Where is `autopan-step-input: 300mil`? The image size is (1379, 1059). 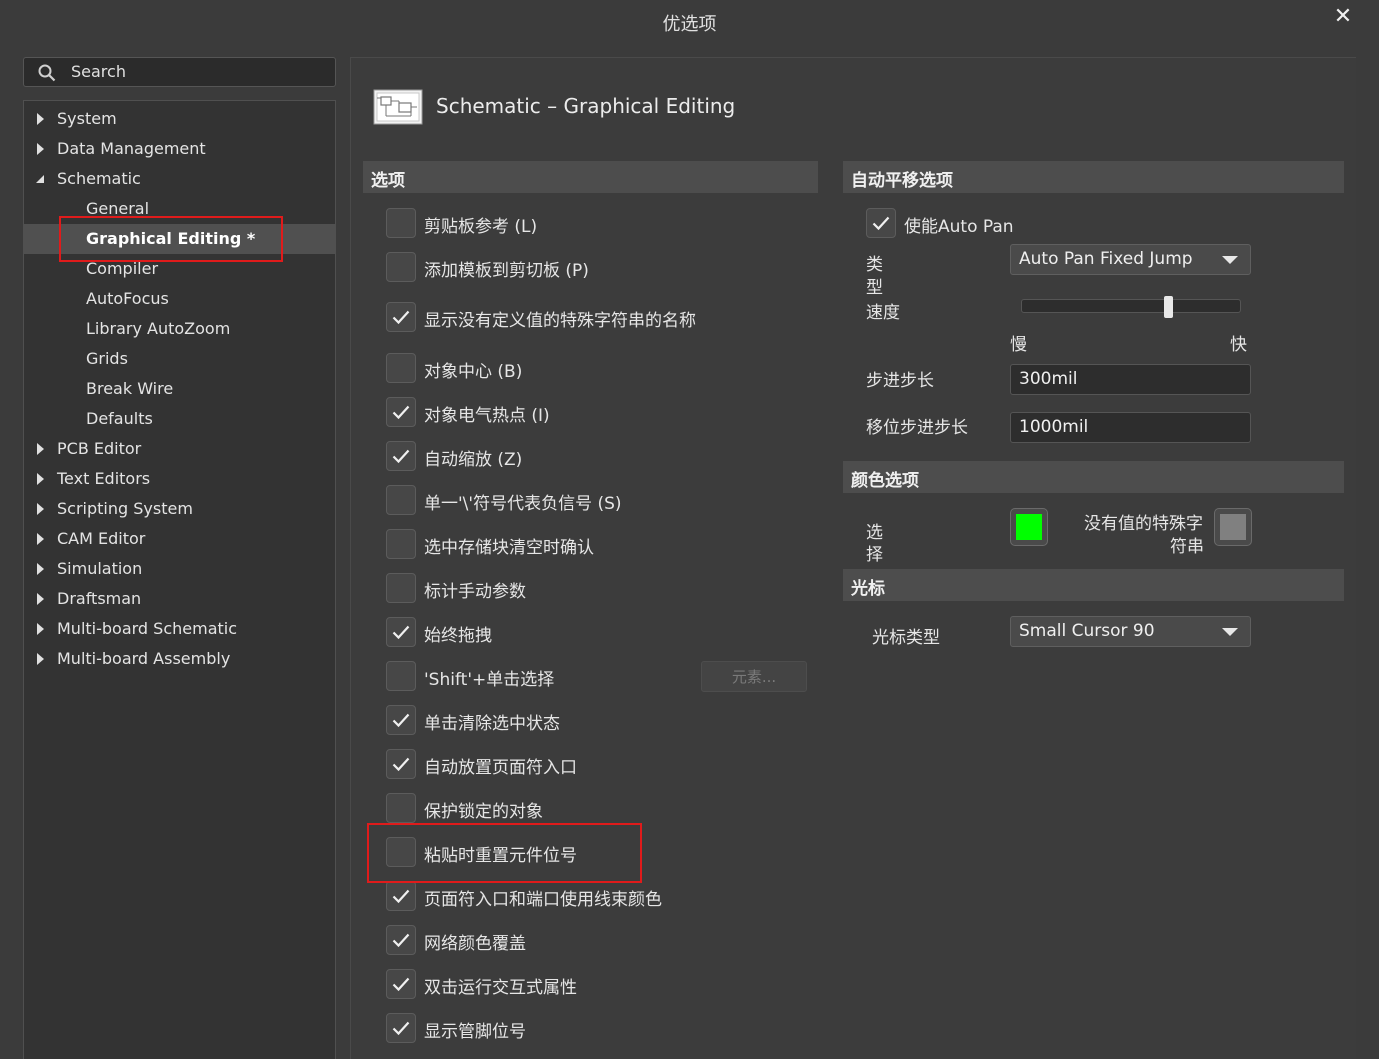 autopan-step-input: 300mil is located at coordinates (1130, 379).